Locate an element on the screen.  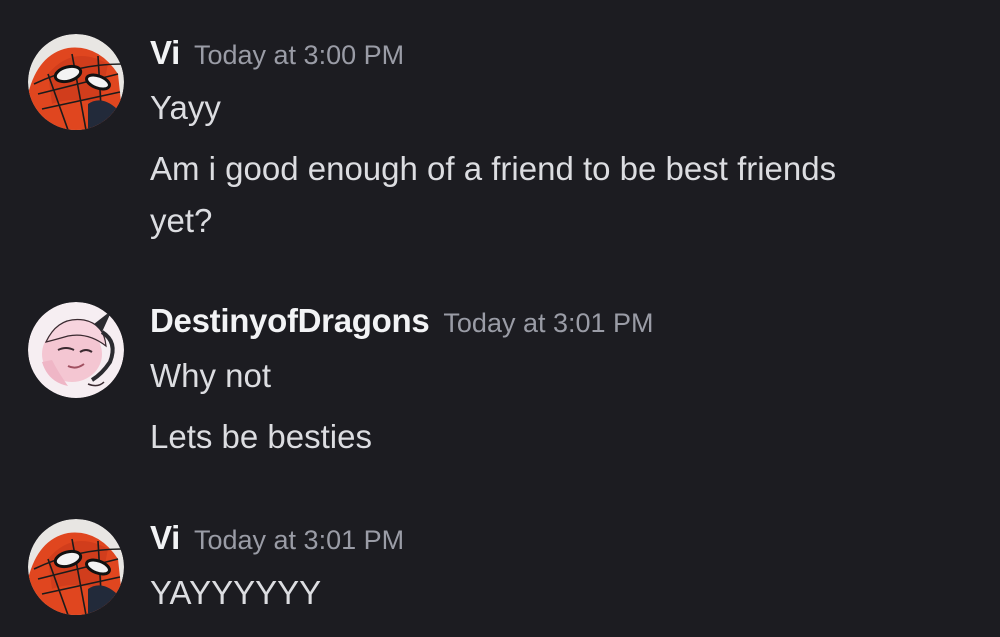
pink-demon-avatar-icon is located at coordinates (76, 350).